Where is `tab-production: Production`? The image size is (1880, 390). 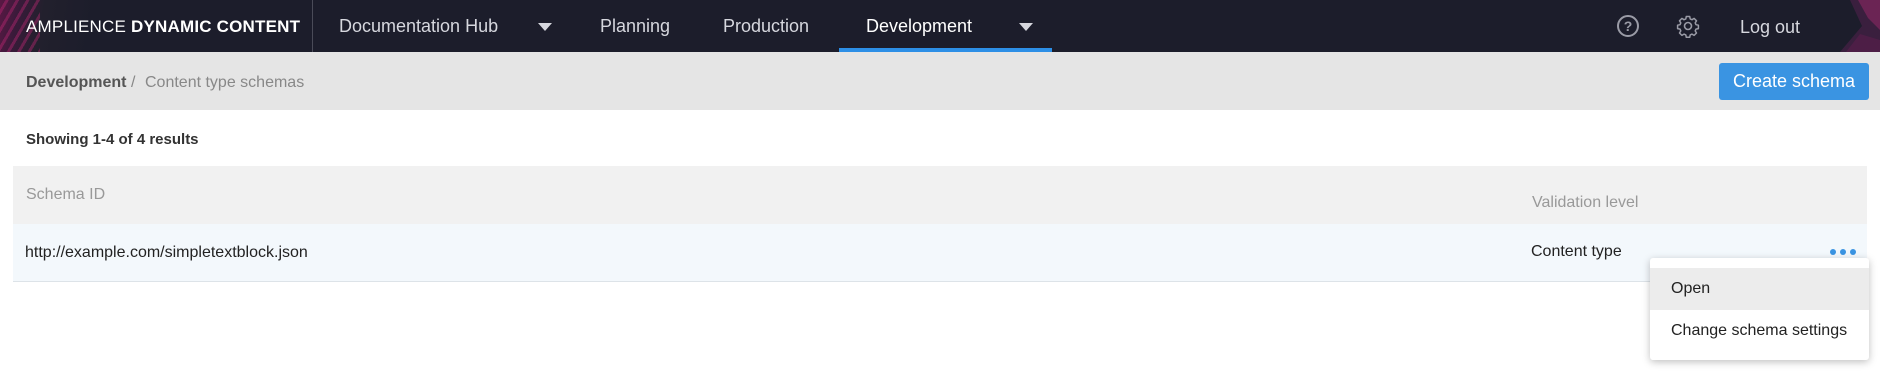
tab-production: Production is located at coordinates (766, 26).